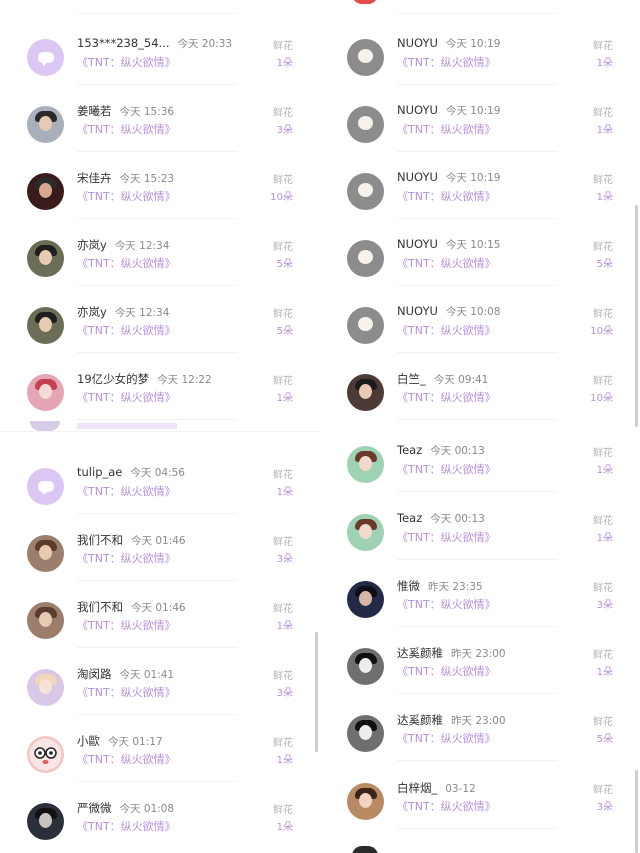 The height and width of the screenshot is (853, 640). I want to click on list-item: 我们不和 今天 01:46 《TNT：纵火欲情》 鲜花 3朵, so click(160, 556).